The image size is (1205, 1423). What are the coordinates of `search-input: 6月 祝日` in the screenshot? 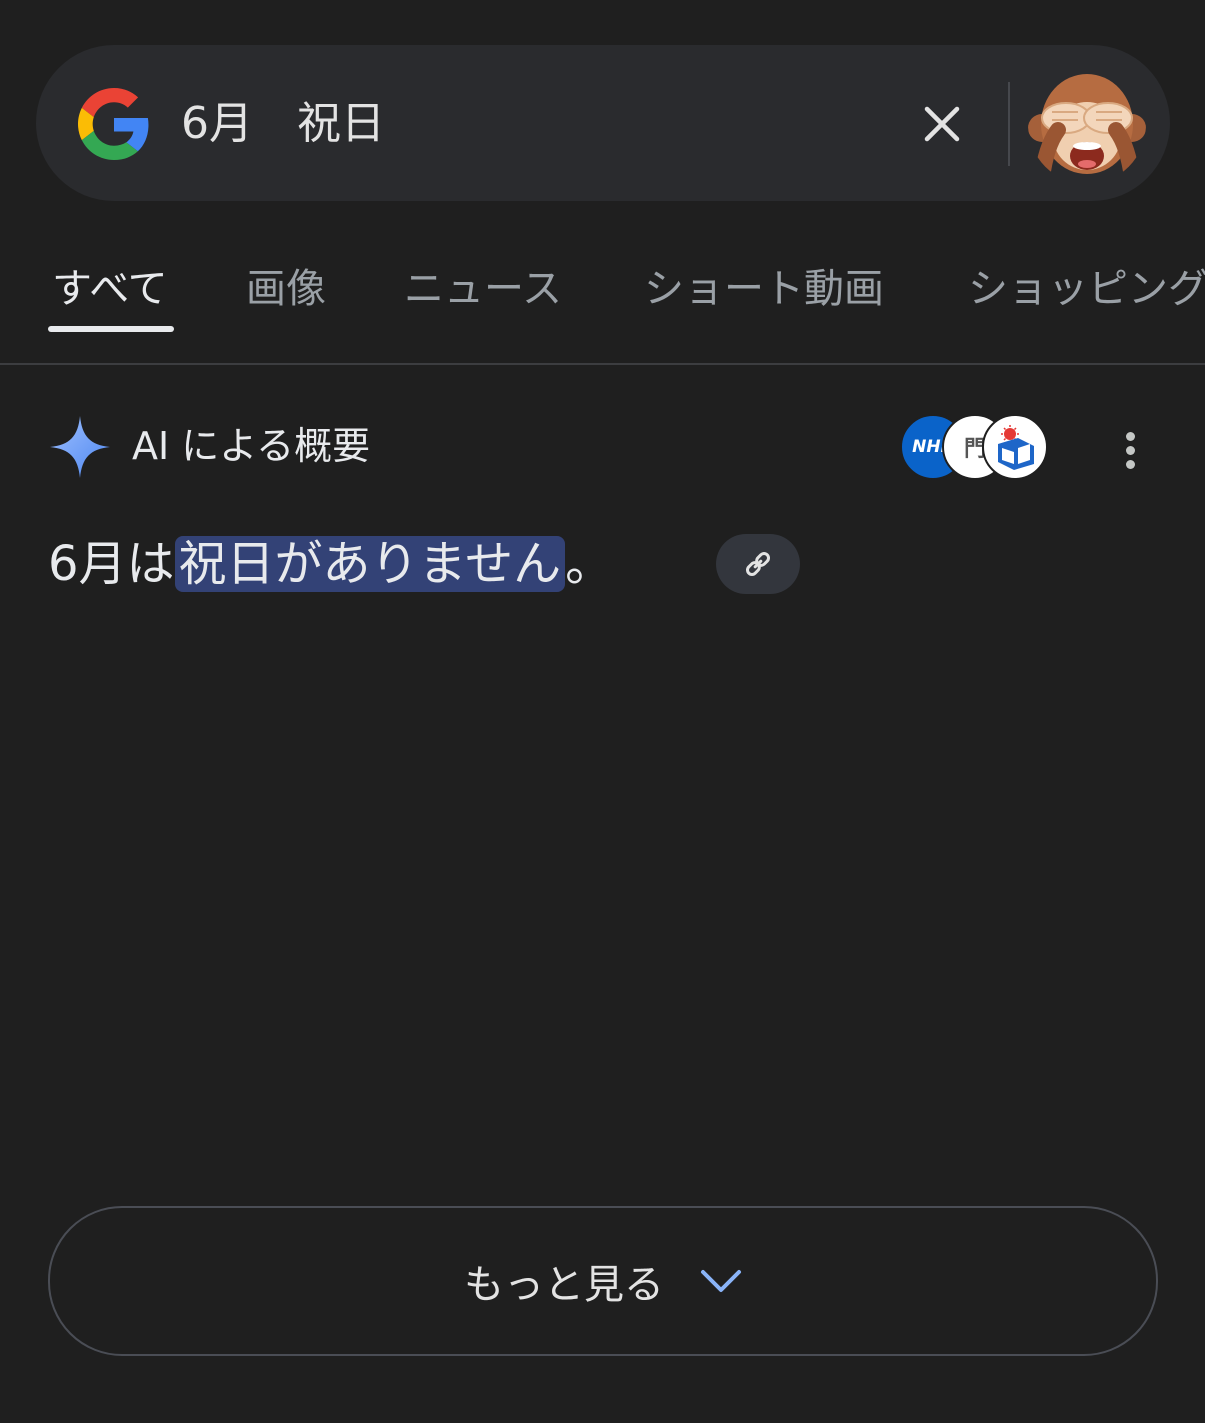 It's located at (283, 124).